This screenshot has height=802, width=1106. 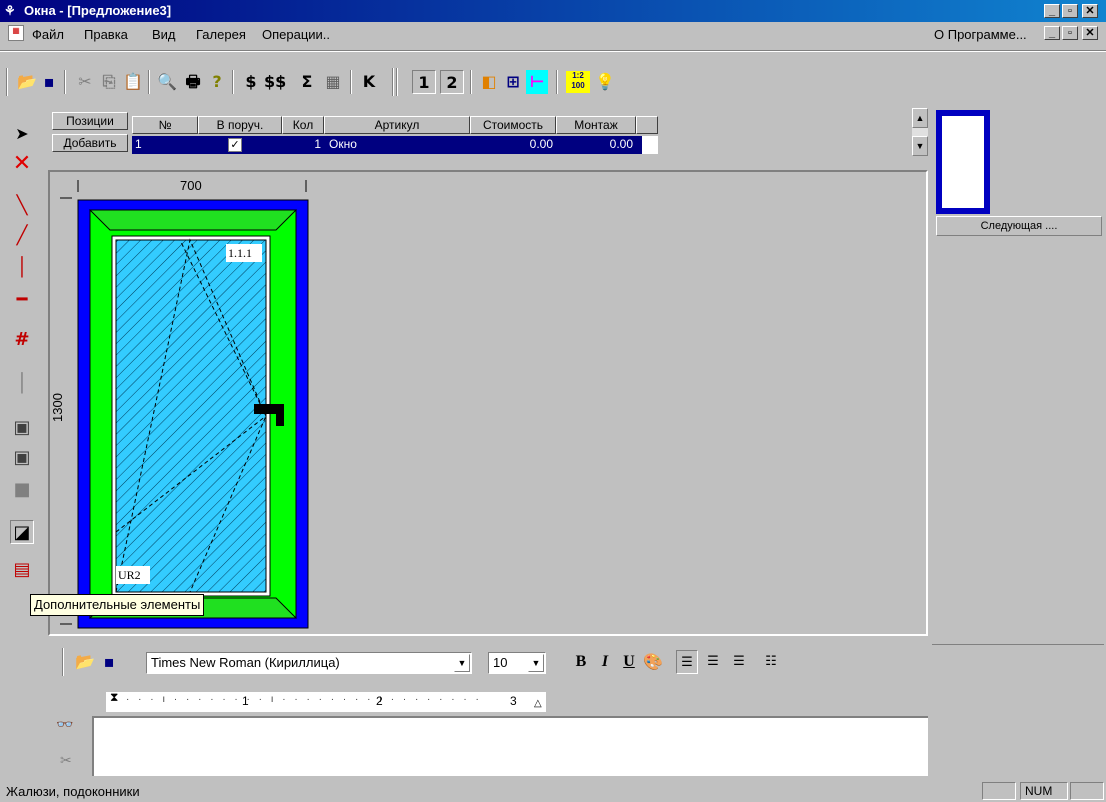 What do you see at coordinates (193, 82) in the screenshot?
I see `print-icon: 🖶` at bounding box center [193, 82].